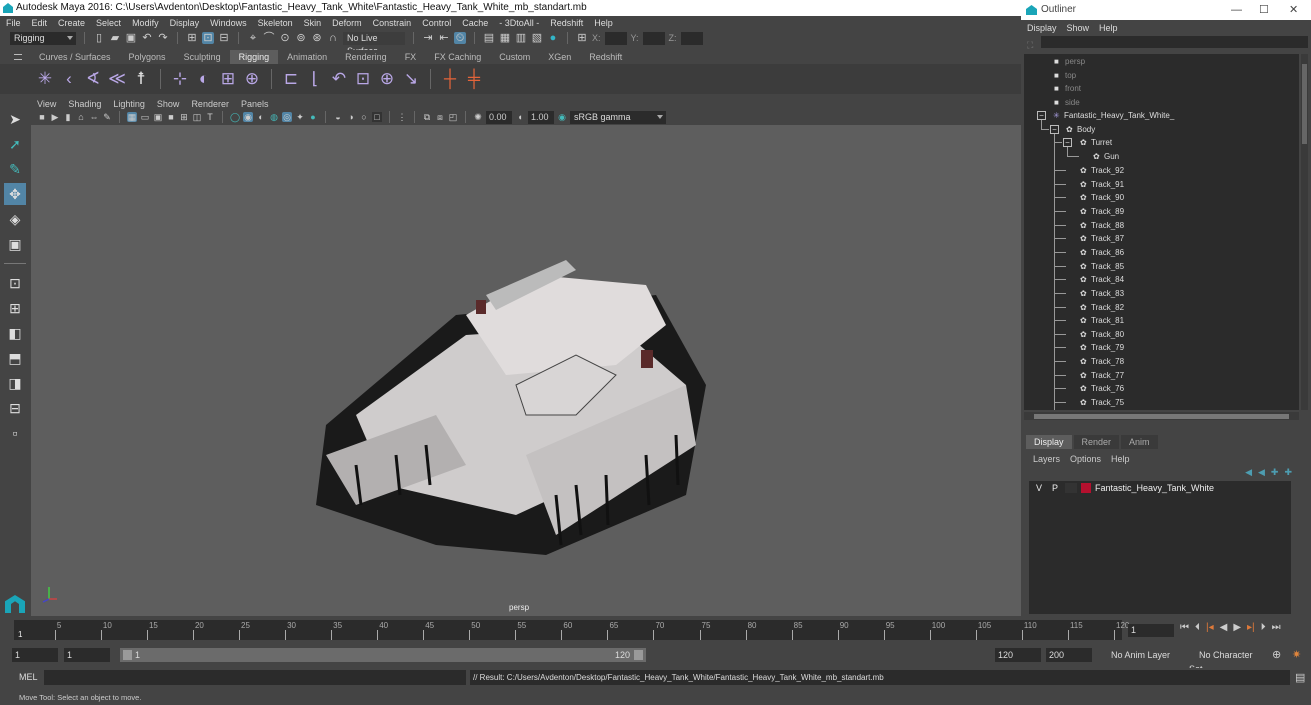  I want to click on outliner-menu-help: Help, so click(1108, 28).